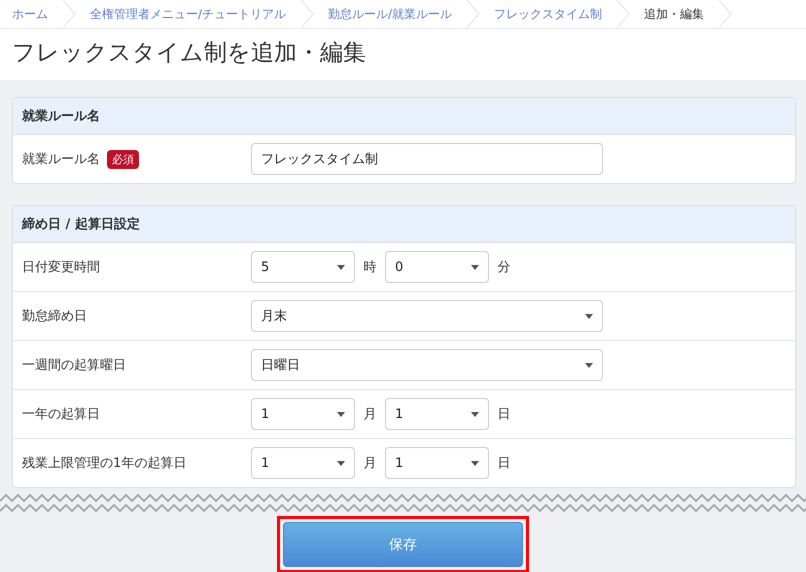 Image resolution: width=806 pixels, height=572 pixels. I want to click on breadcrumb-link: 全権管理者メニュー/チュートリアル, so click(188, 14).